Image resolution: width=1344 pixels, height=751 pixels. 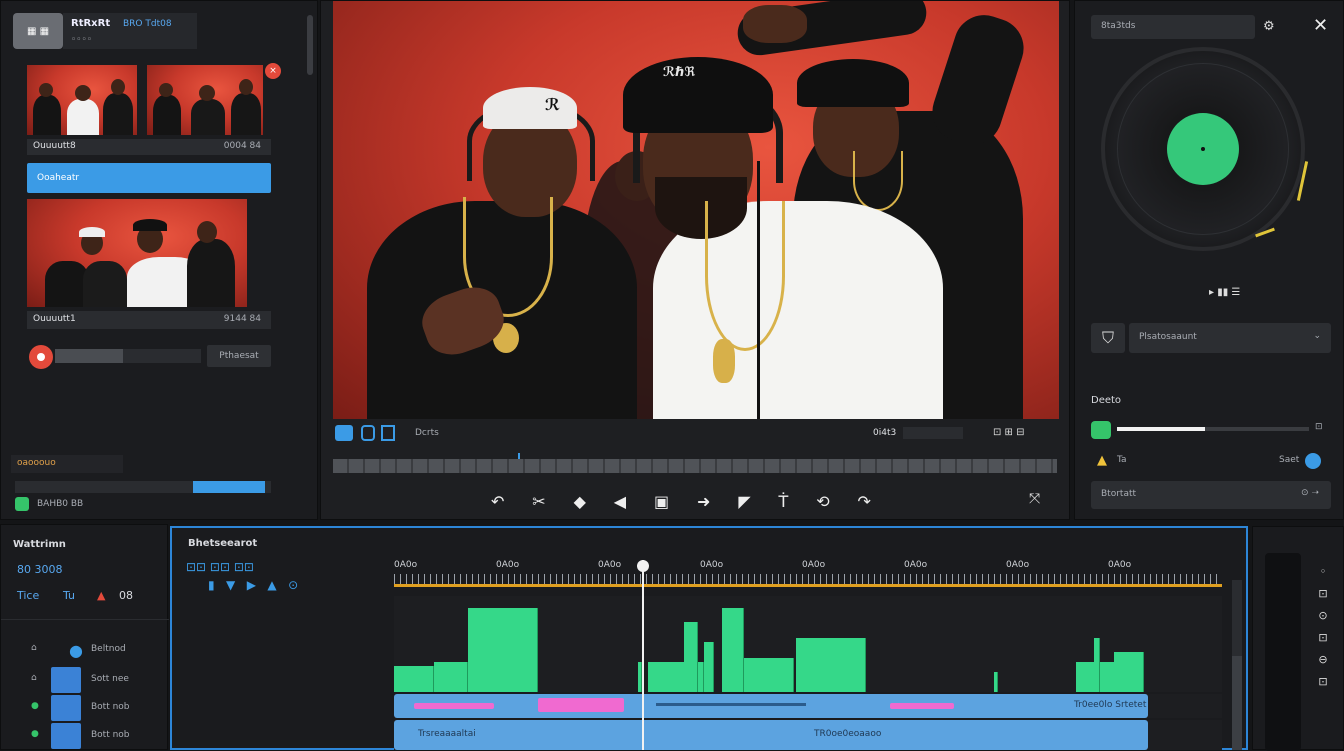 I want to click on settings-icon: ⤧, so click(x=1034, y=499).